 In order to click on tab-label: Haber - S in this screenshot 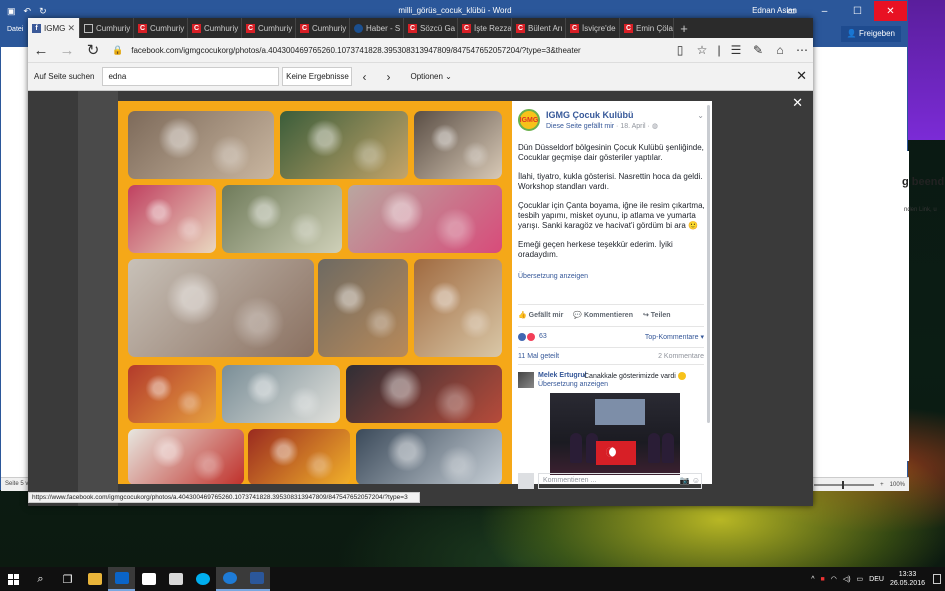, I will do `click(383, 28)`.